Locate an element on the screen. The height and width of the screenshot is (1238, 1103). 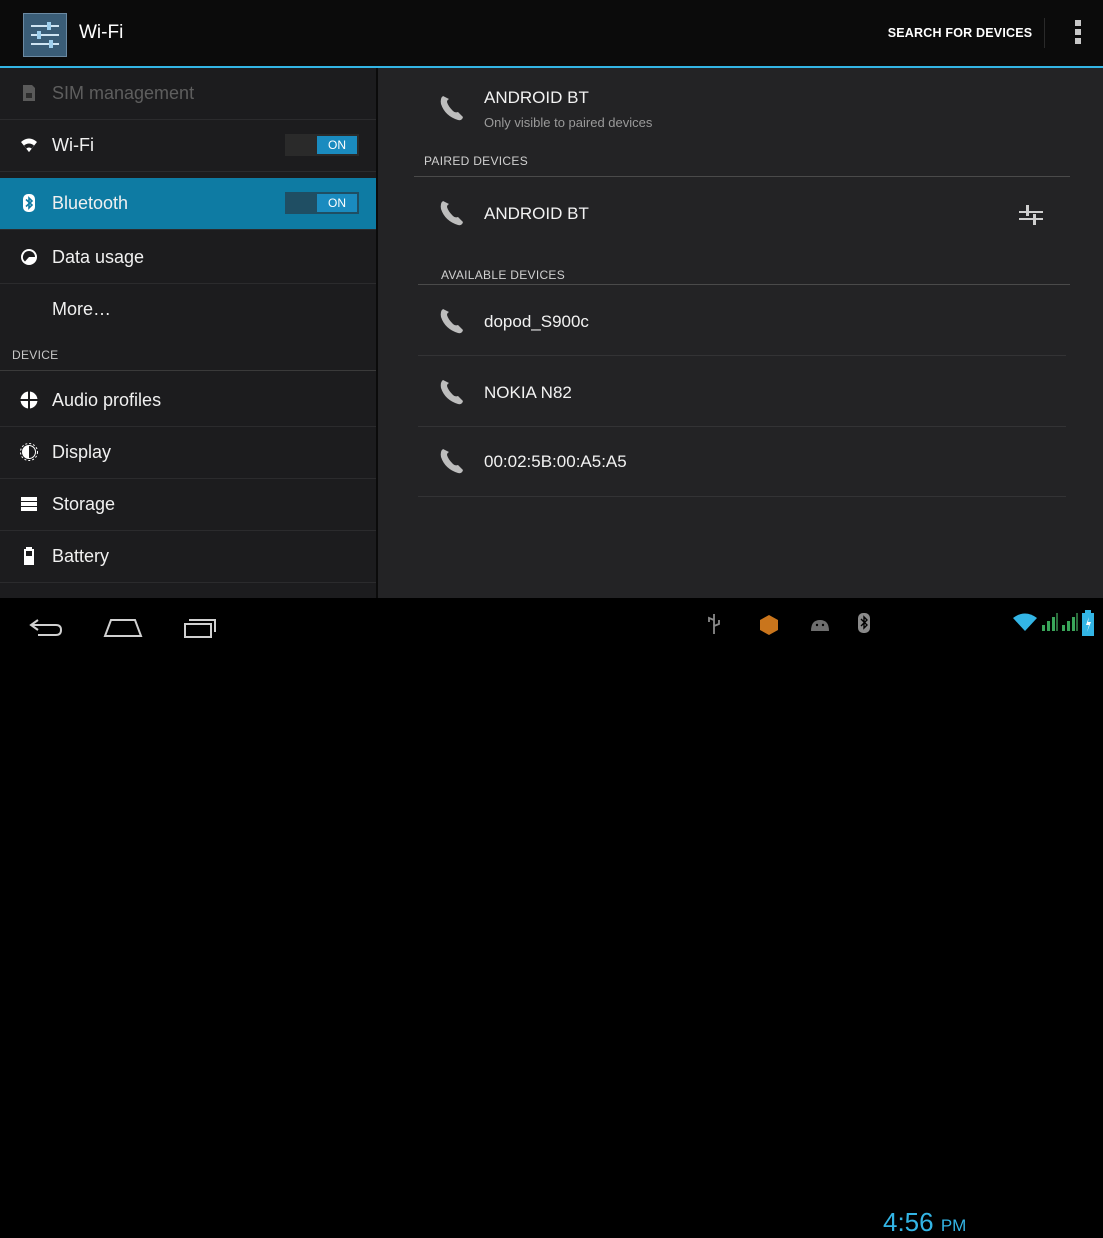
clock-ampm: PM is located at coordinates (953, 1225).